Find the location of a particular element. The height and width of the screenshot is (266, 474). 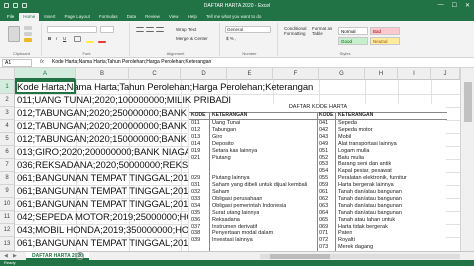

row-header-11: 11 is located at coordinates (7, 217).